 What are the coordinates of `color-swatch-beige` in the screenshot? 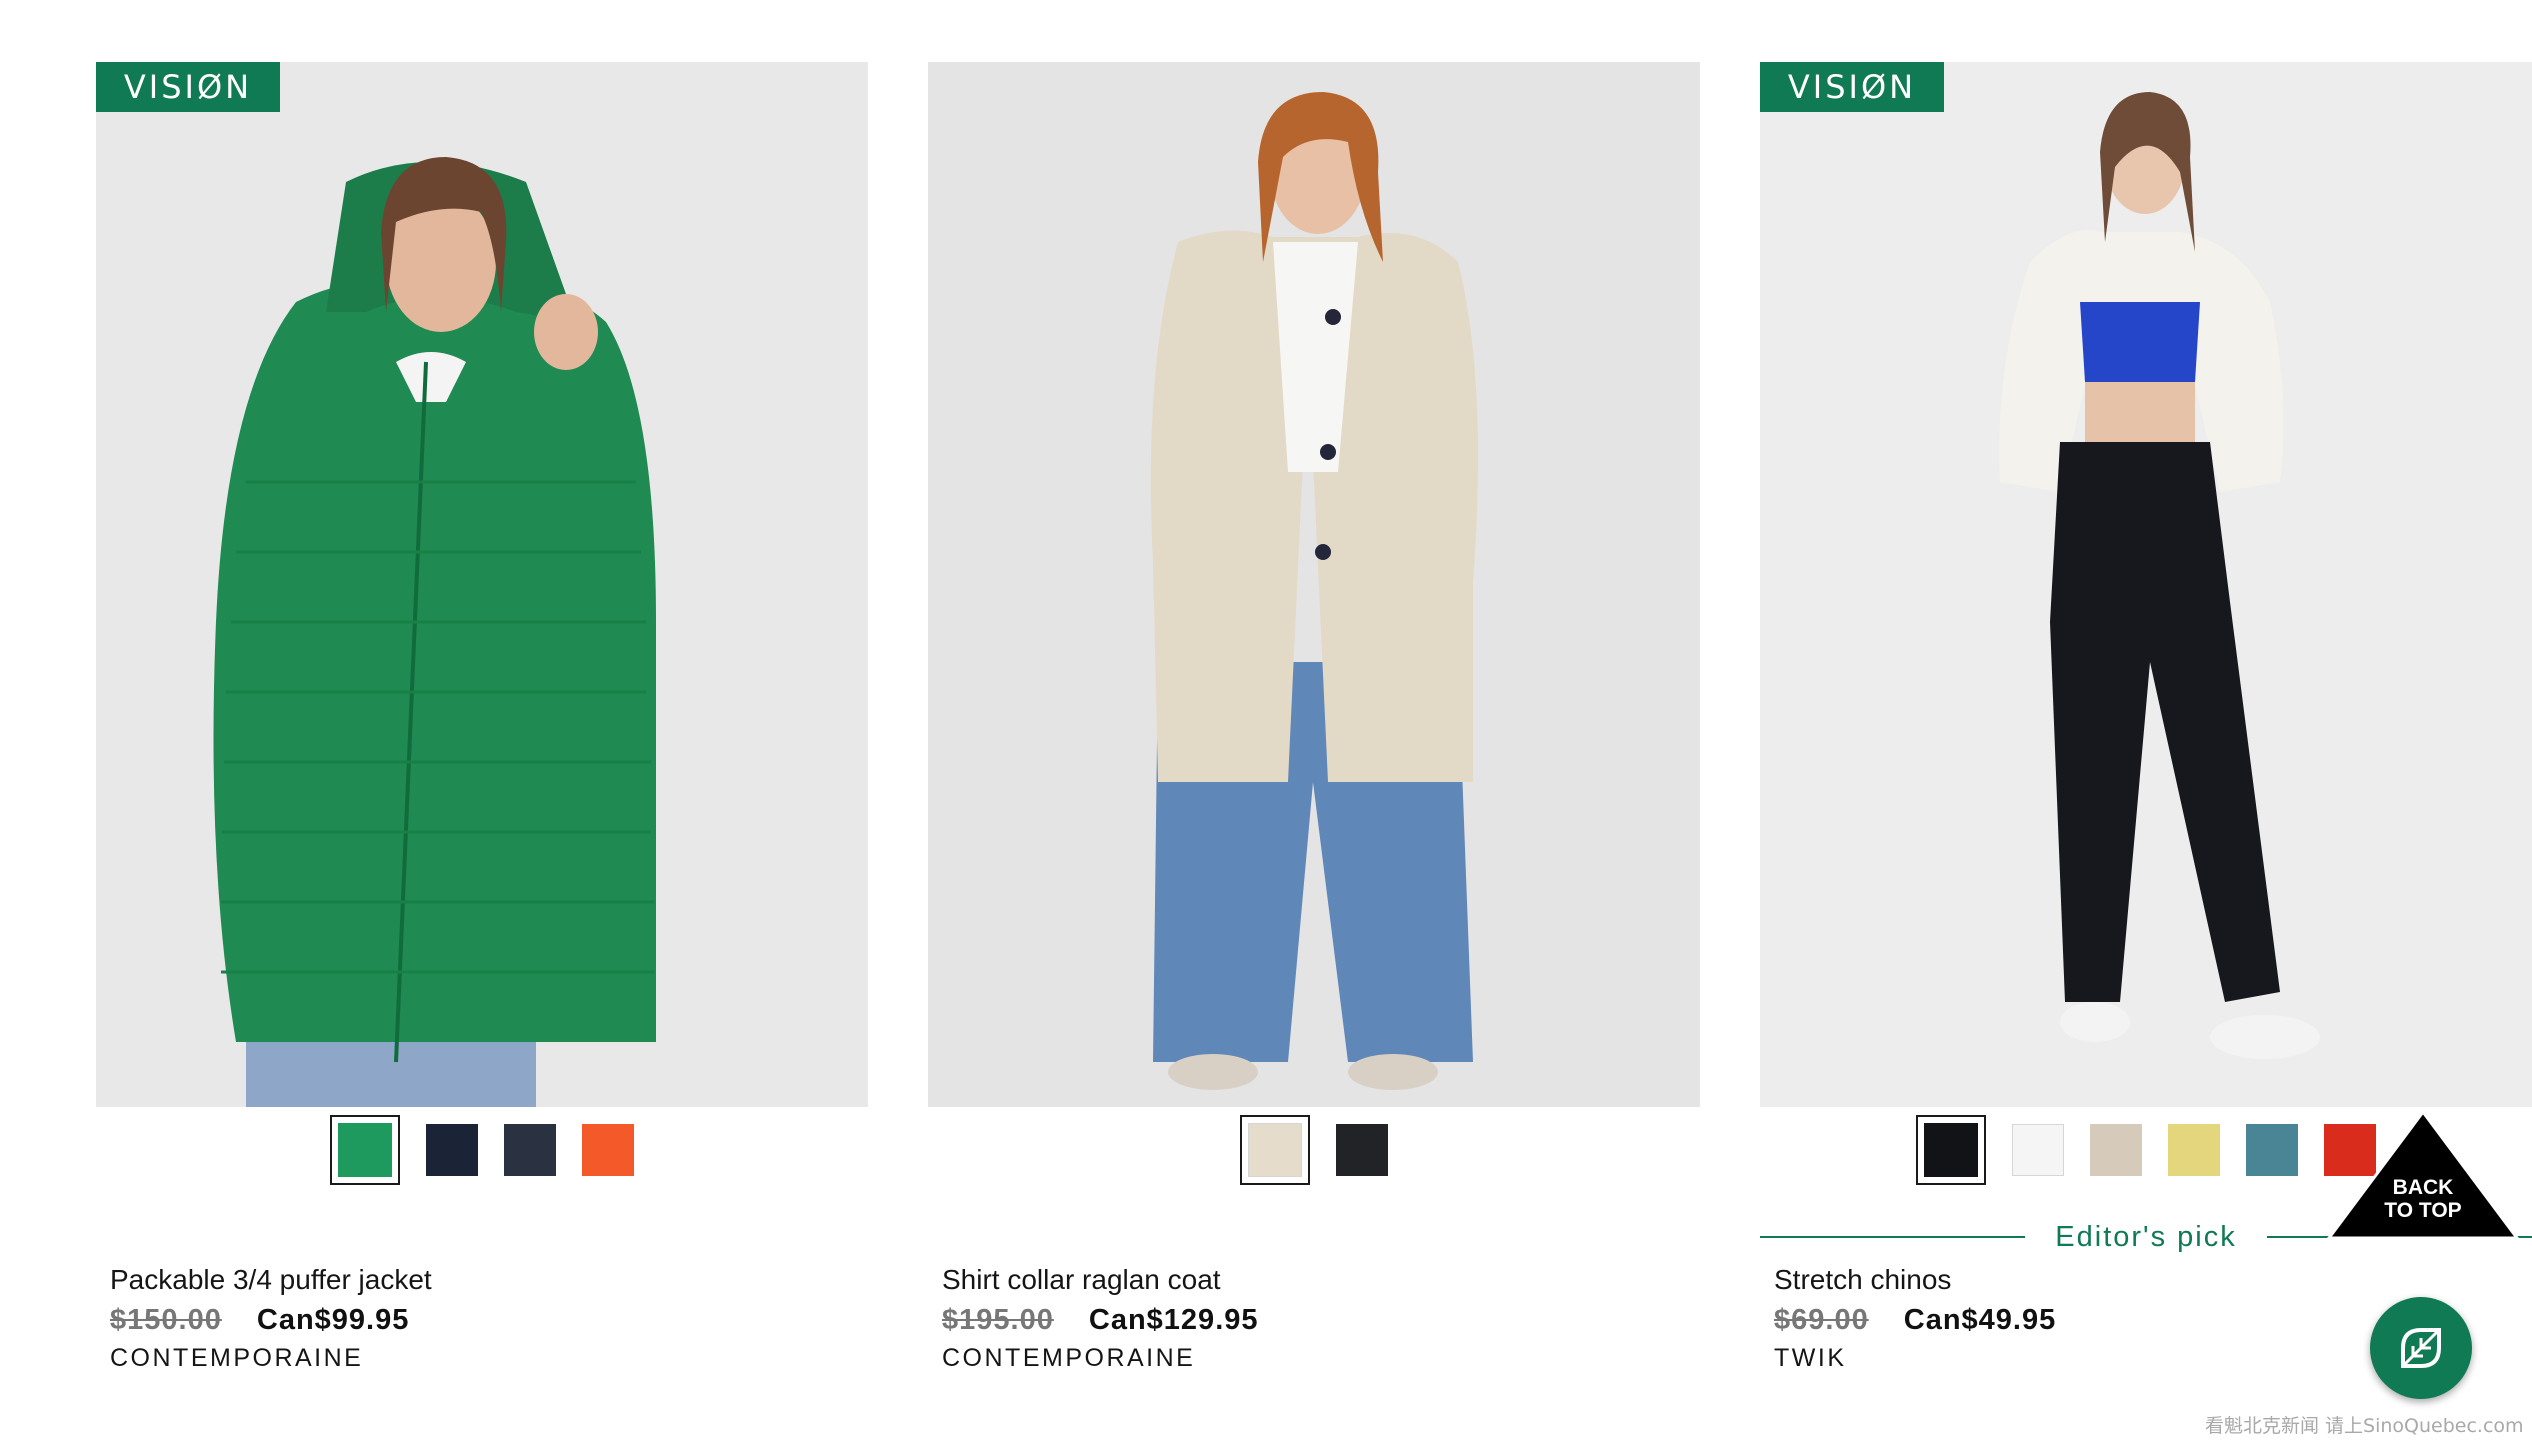 It's located at (1275, 1150).